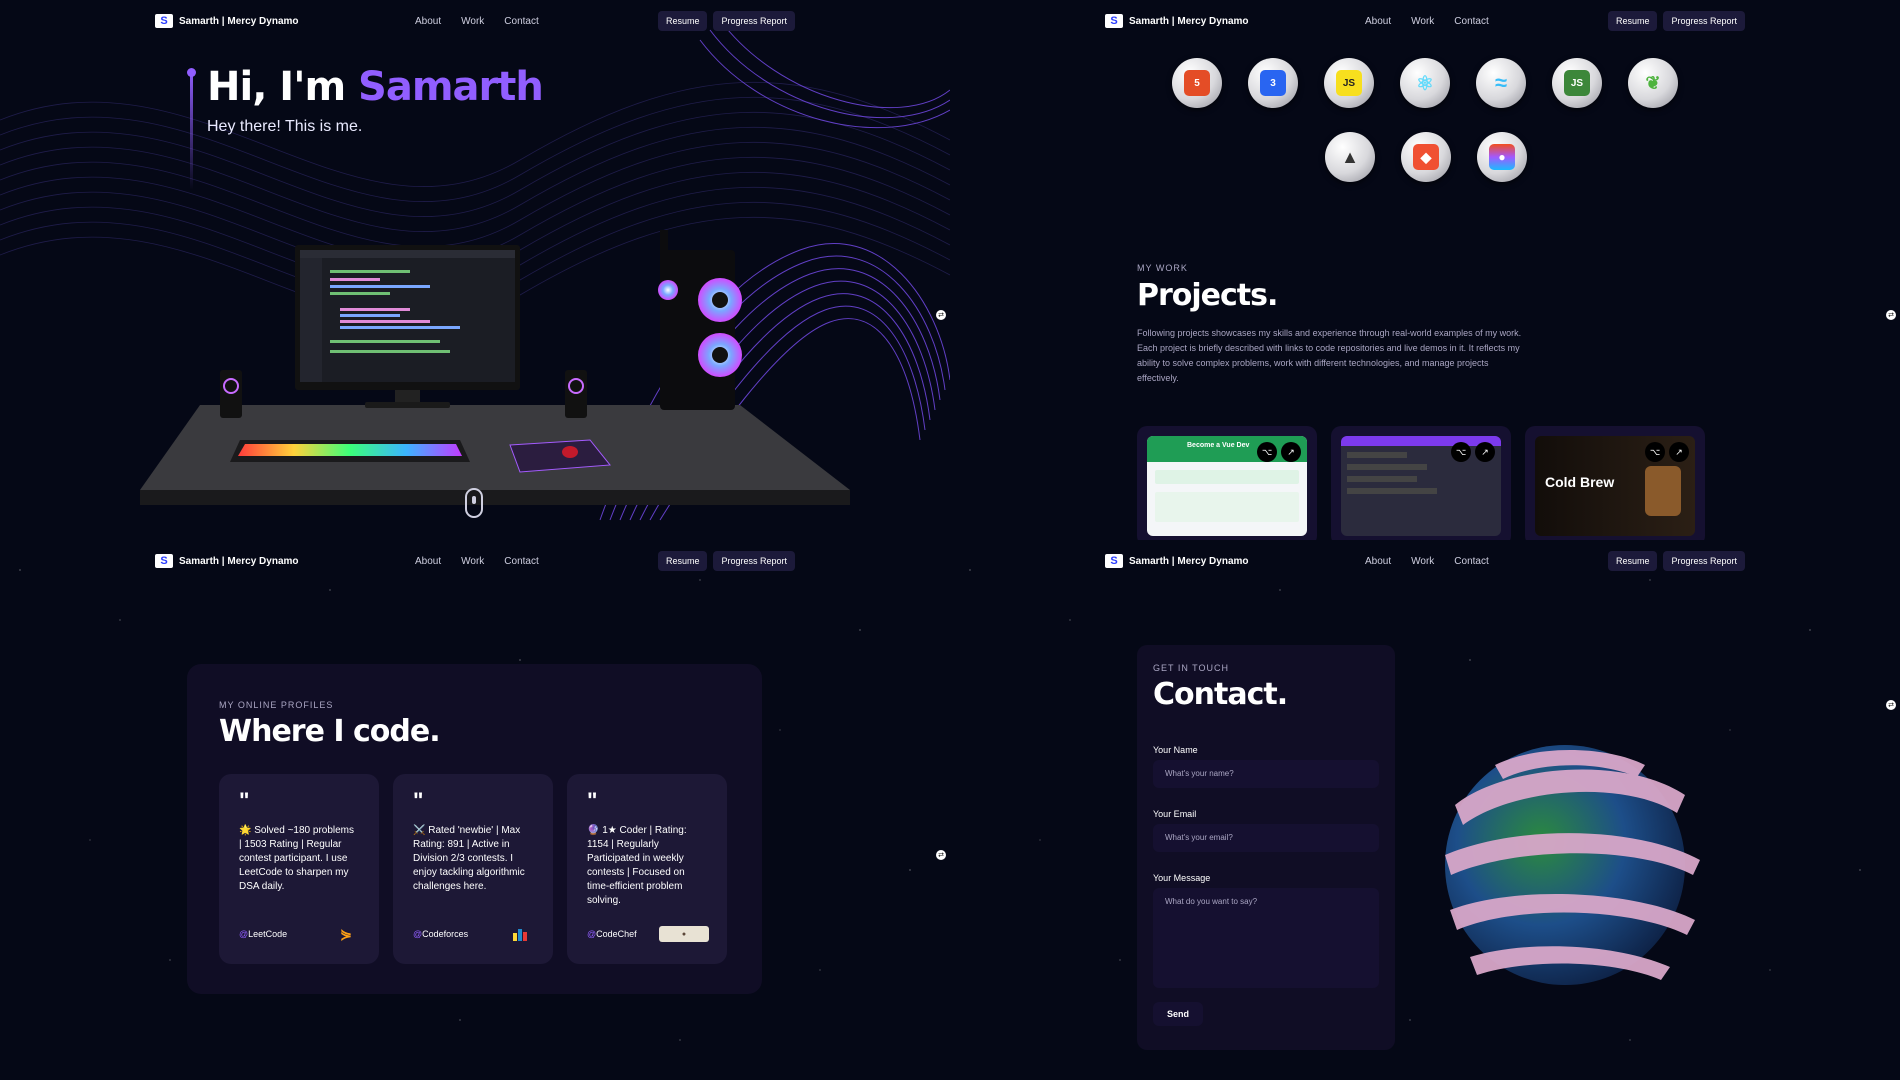 Image resolution: width=1900 pixels, height=1080 pixels. I want to click on mongodb-icon: ❦, so click(1653, 83).